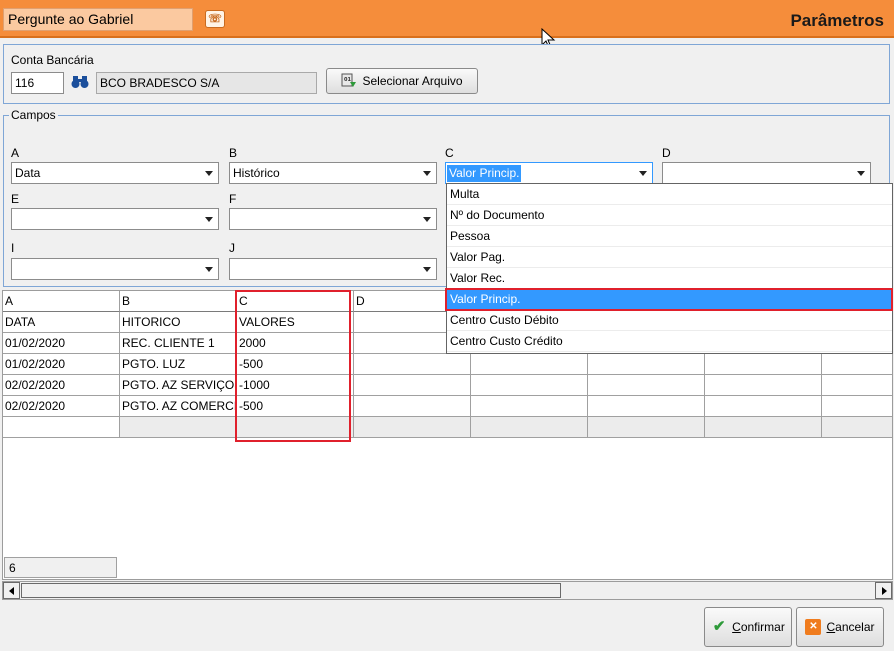 The width and height of the screenshot is (894, 651). What do you see at coordinates (115, 173) in the screenshot?
I see `field-a-select: Data` at bounding box center [115, 173].